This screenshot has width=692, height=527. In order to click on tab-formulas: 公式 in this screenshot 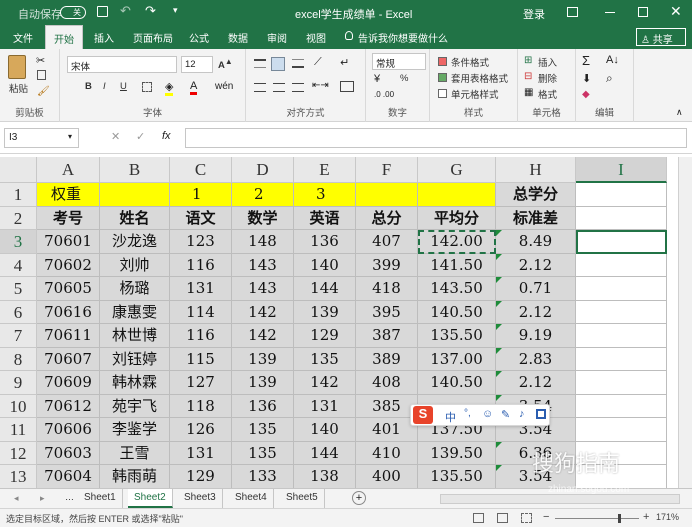, I will do `click(199, 37)`.